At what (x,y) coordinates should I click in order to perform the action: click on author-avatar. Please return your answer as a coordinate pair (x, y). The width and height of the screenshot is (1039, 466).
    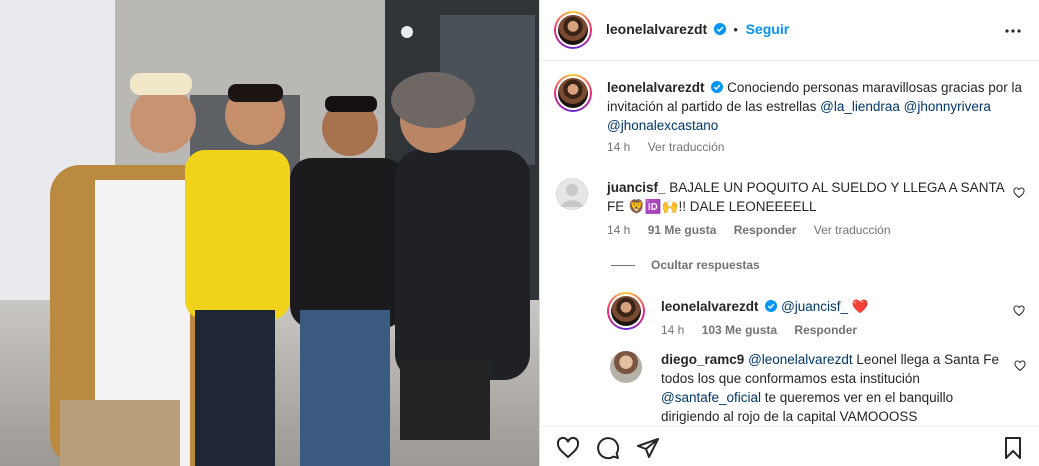
    Looking at the image, I should click on (573, 30).